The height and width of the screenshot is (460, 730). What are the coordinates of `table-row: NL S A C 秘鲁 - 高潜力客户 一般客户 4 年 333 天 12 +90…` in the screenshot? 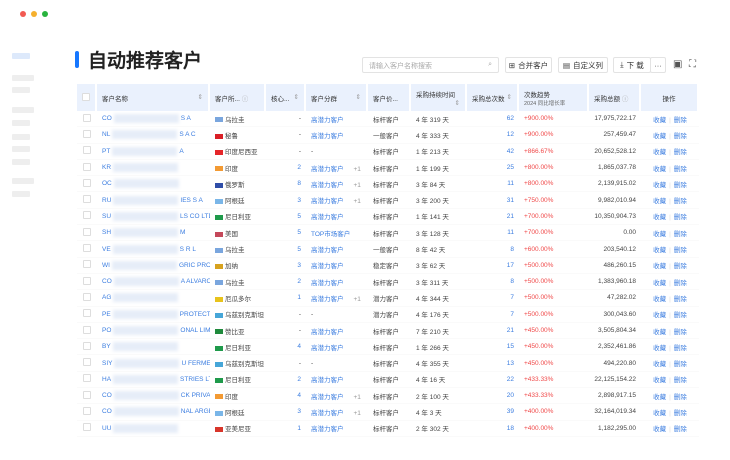 It's located at (388, 135).